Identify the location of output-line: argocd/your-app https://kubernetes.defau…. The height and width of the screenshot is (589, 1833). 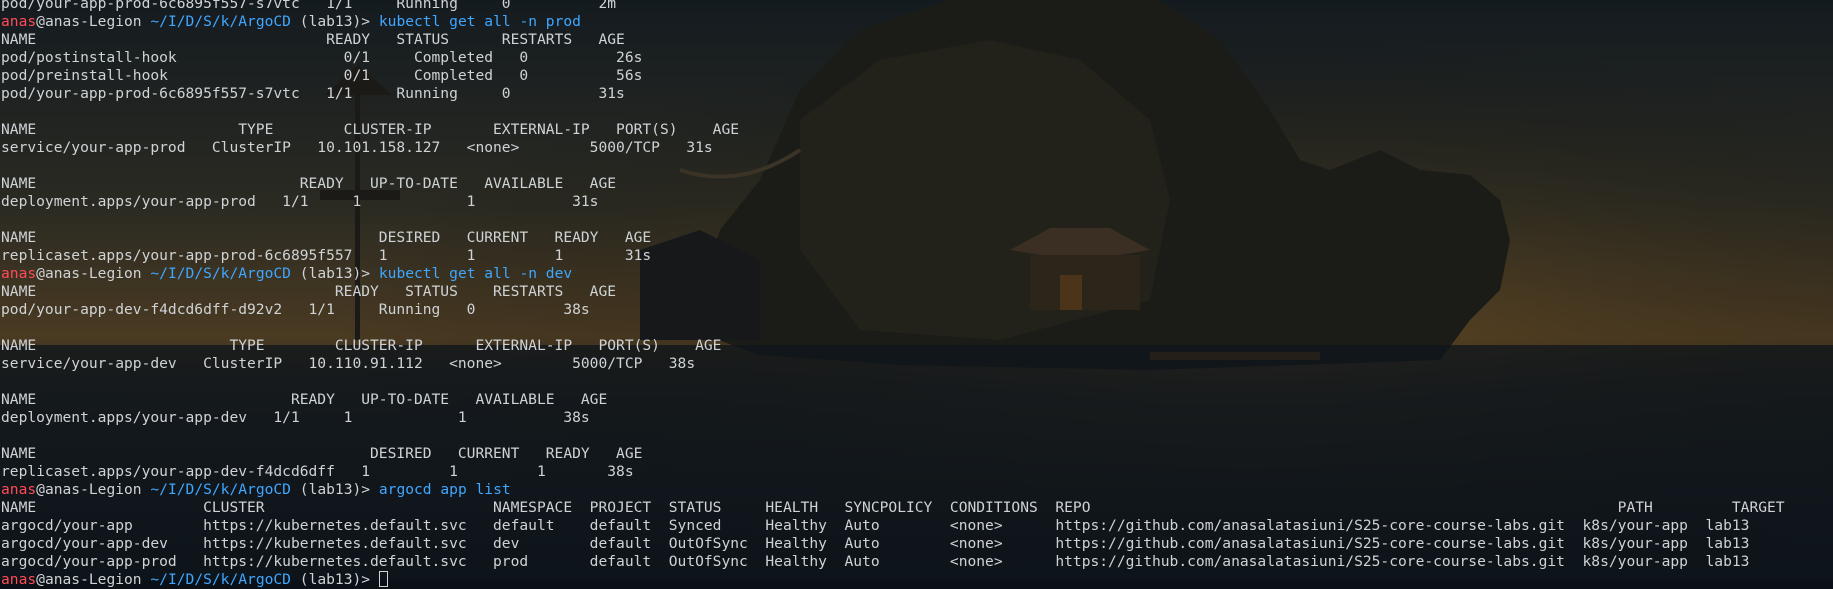
(875, 525).